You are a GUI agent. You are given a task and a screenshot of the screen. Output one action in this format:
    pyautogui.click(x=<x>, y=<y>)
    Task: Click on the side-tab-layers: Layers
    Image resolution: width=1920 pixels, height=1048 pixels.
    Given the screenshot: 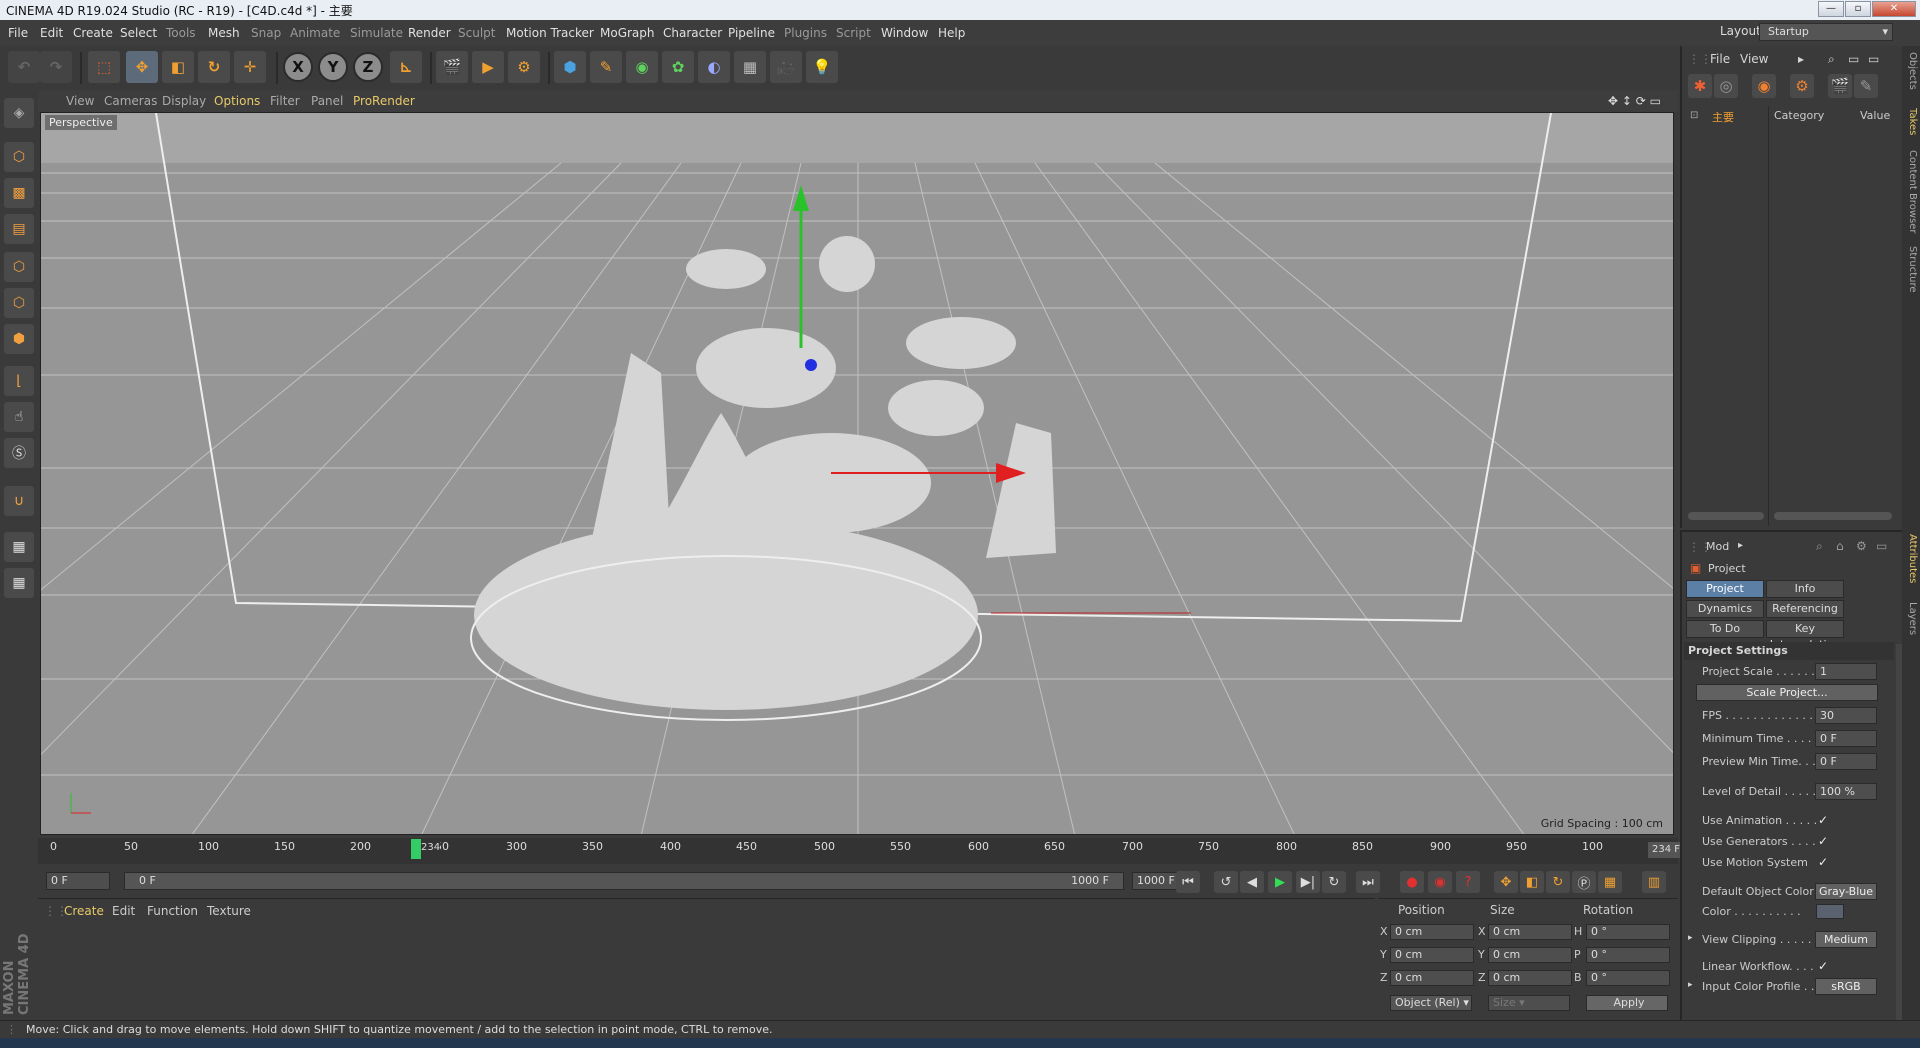 What is the action you would take?
    pyautogui.click(x=1911, y=618)
    